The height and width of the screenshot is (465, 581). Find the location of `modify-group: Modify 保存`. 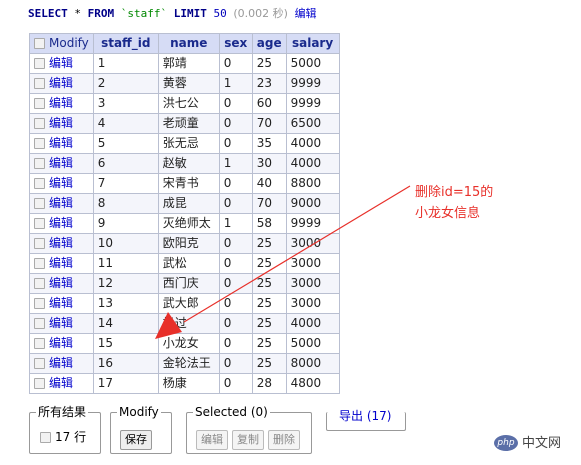

modify-group: Modify 保存 is located at coordinates (141, 429).